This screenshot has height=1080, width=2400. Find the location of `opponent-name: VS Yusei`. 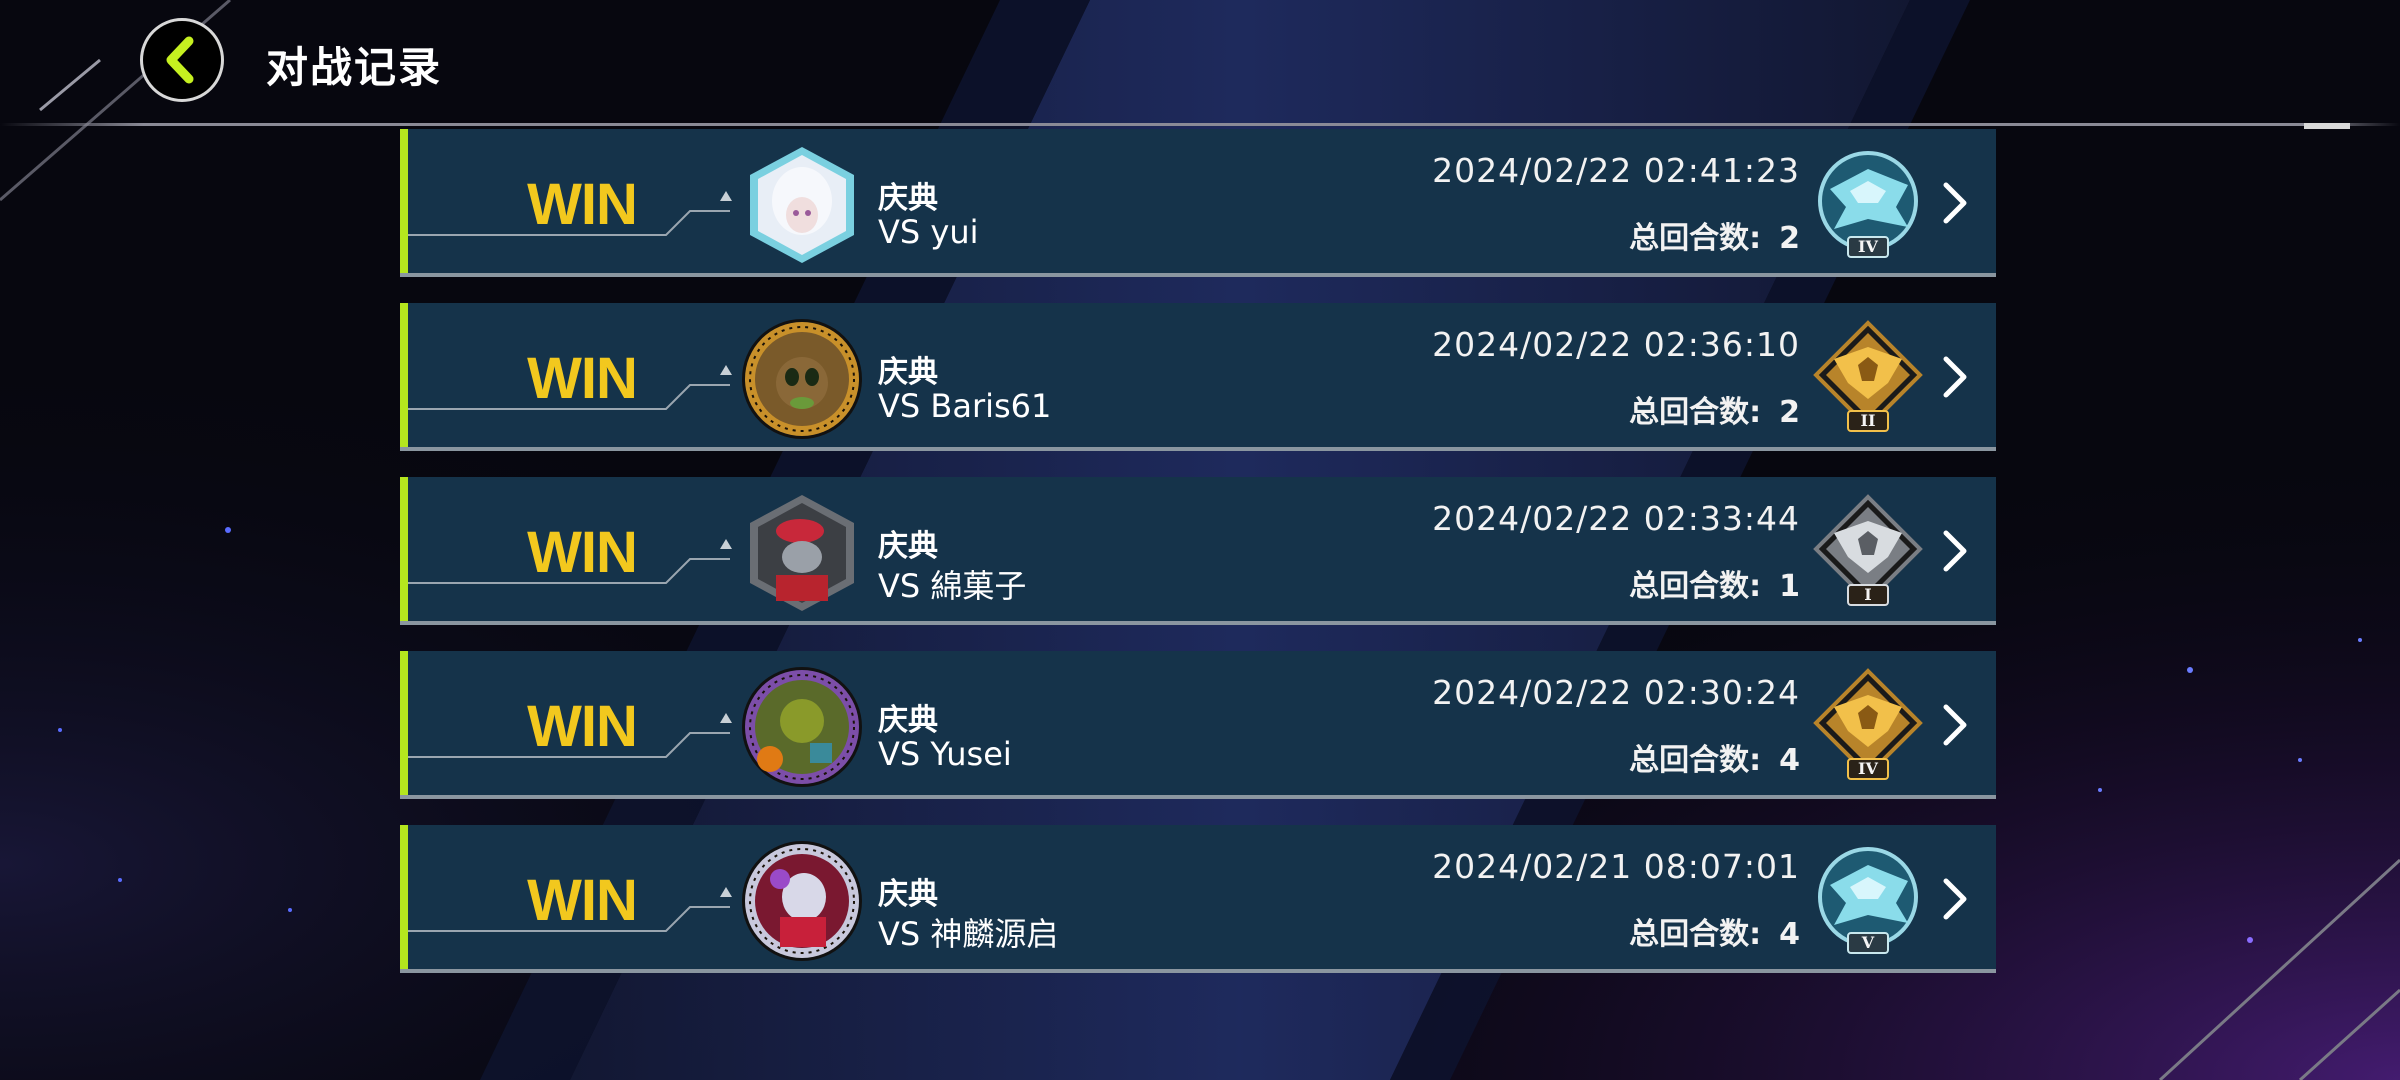

opponent-name: VS Yusei is located at coordinates (945, 754).